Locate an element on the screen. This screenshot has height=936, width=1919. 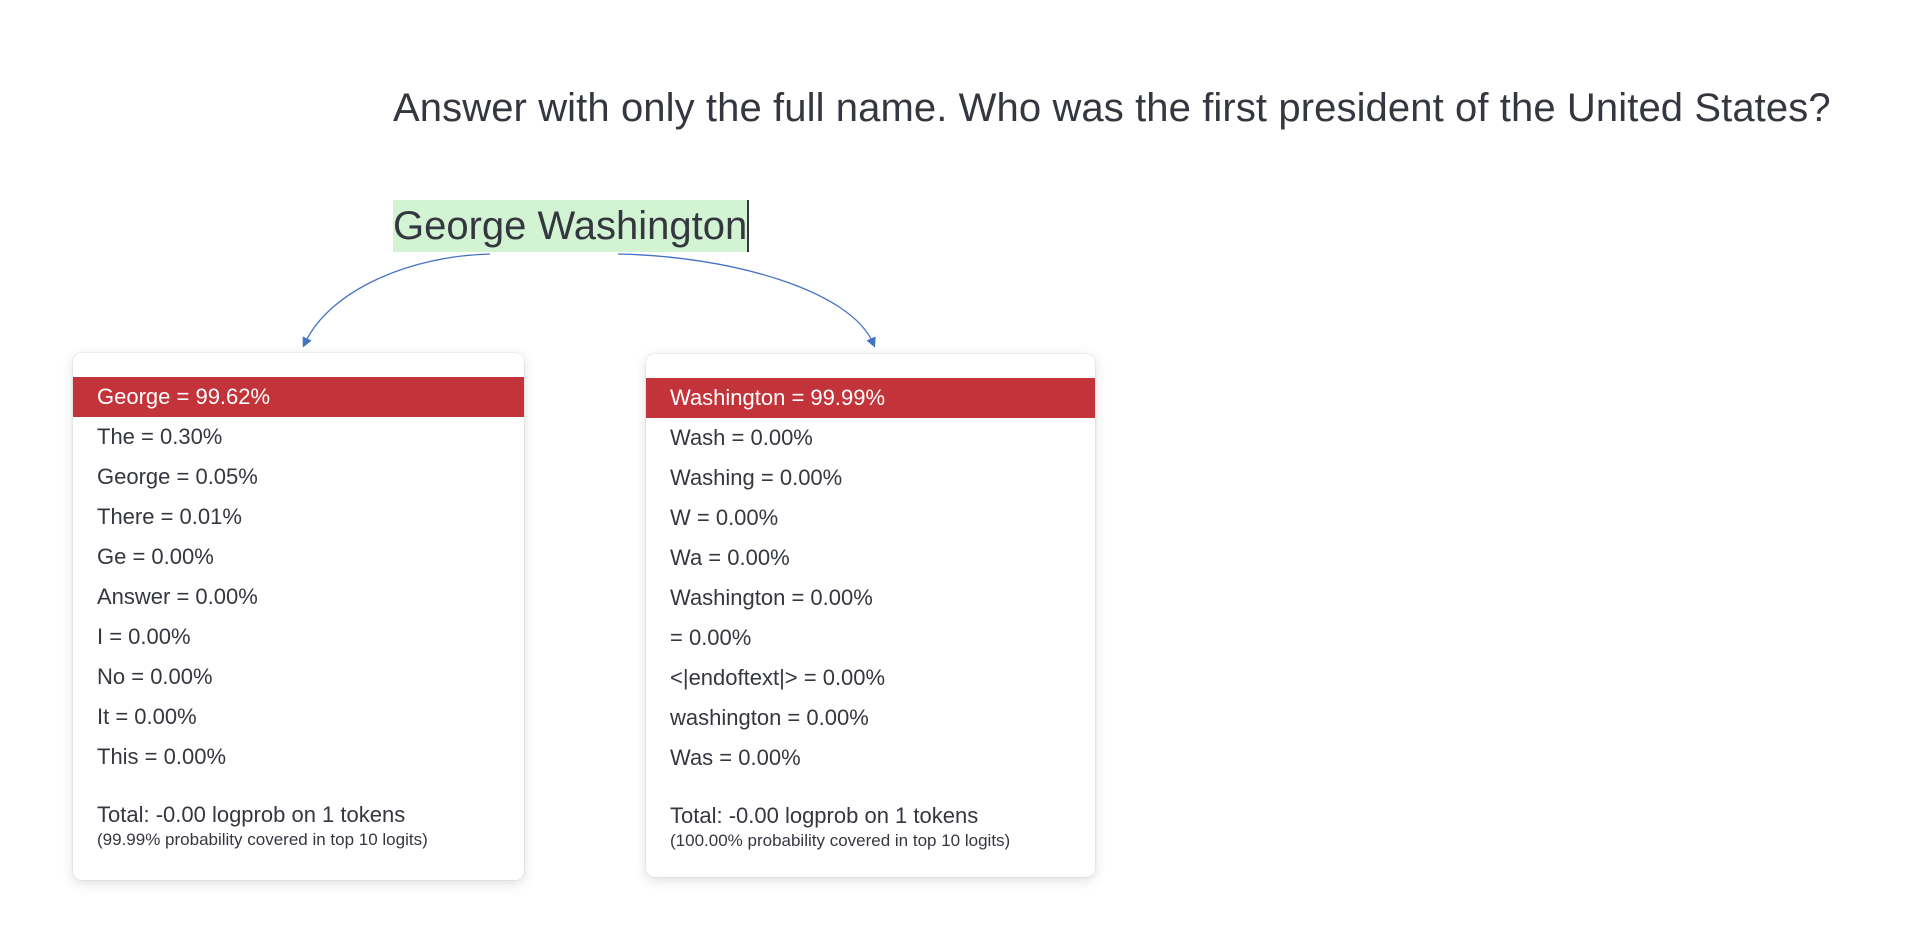
probability-row: Answer = 0.00% is located at coordinates (298, 597).